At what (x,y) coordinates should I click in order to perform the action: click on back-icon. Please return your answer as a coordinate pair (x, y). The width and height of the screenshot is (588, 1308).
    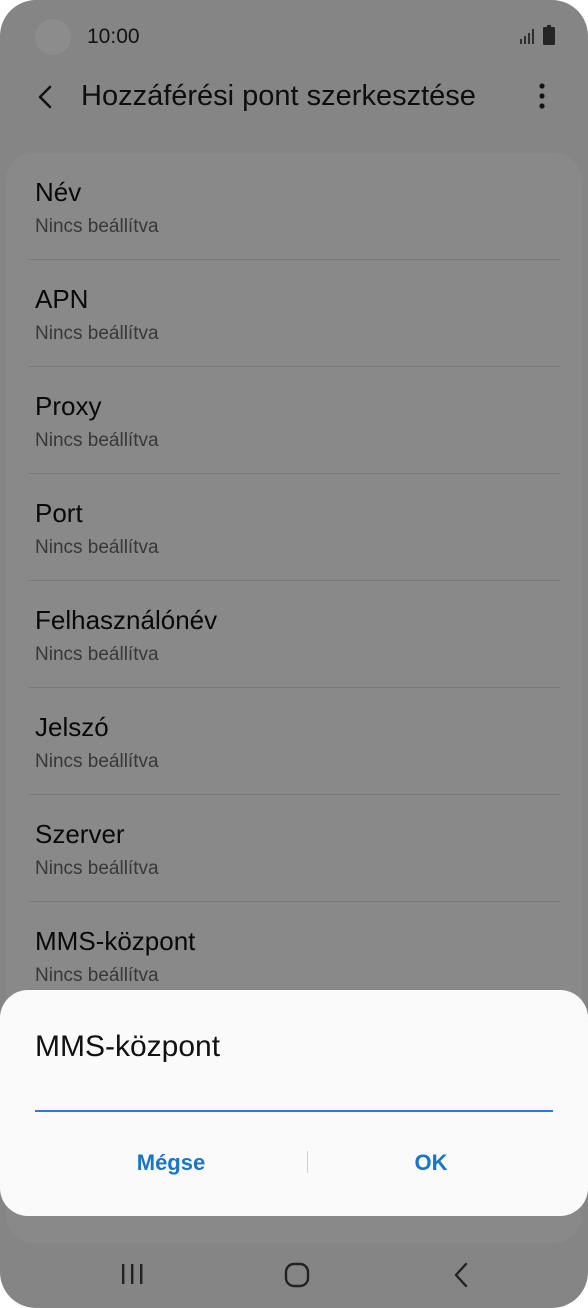
    Looking at the image, I should click on (461, 1275).